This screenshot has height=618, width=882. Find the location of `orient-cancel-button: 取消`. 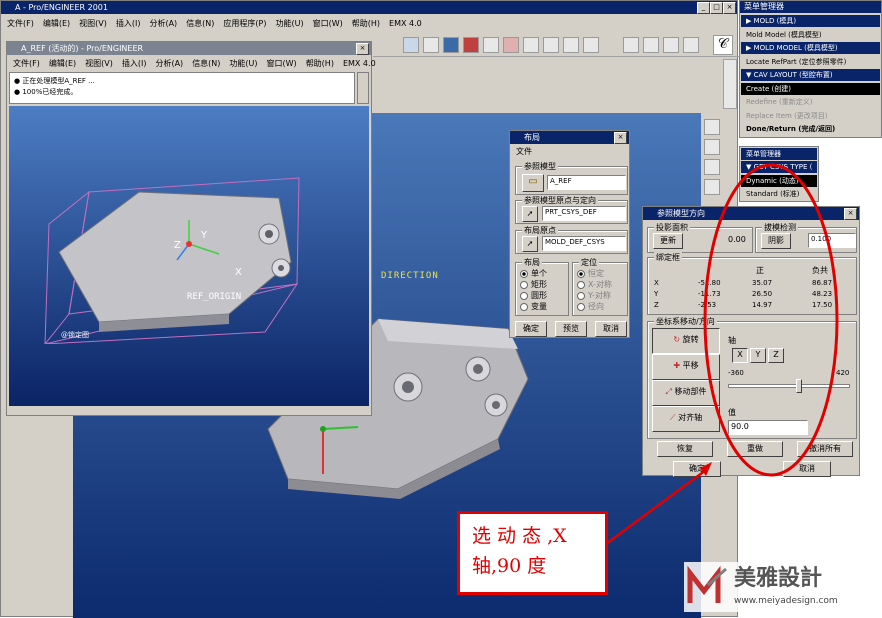

orient-cancel-button: 取消 is located at coordinates (807, 469).